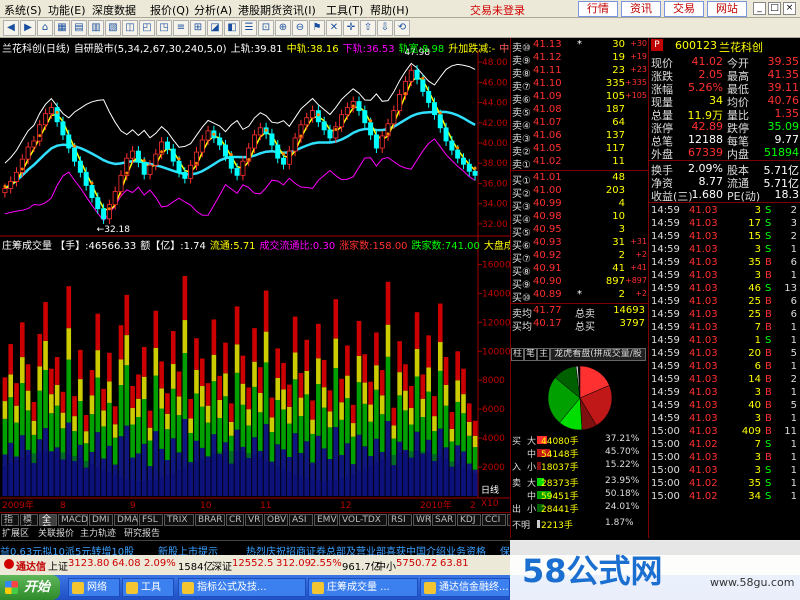 The height and width of the screenshot is (600, 800). I want to click on tick-row: 14:59 41.03 17 S 3, so click(724, 224).